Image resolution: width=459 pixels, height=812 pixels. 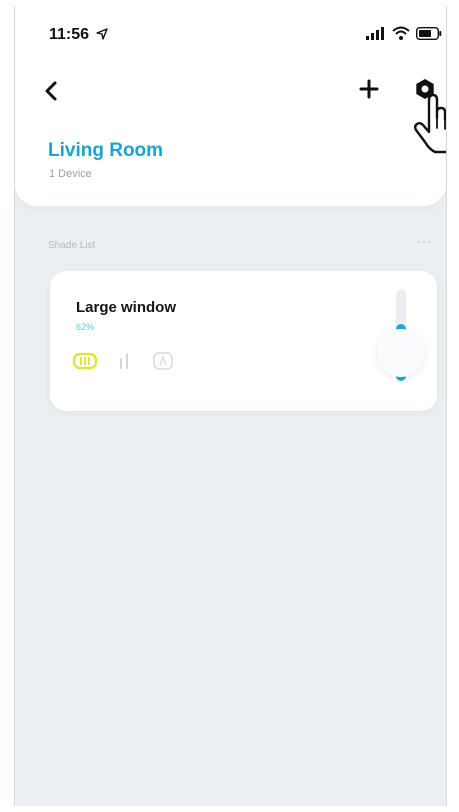 I want to click on section-label: Shade List, so click(x=72, y=245).